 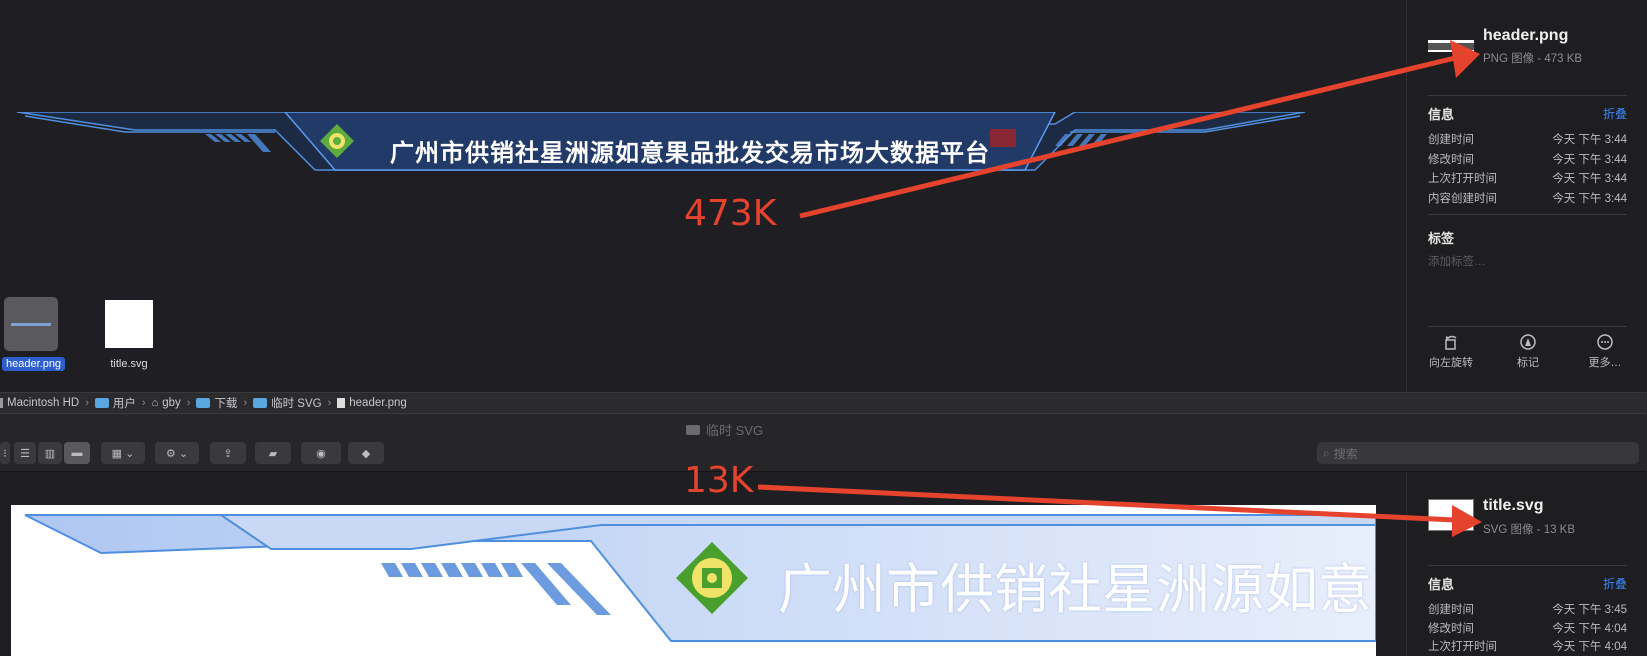 I want to click on info-row: 创建时间 今天 下午 3:44, so click(x=1527, y=139).